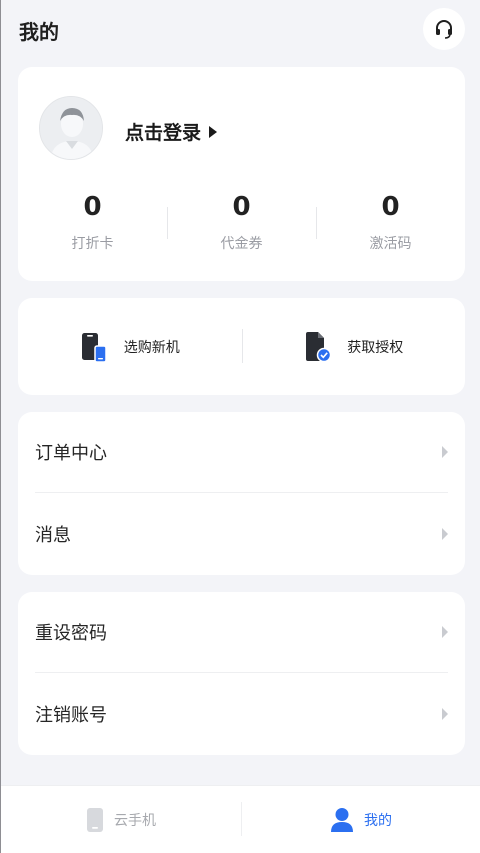 This screenshot has width=480, height=853. Describe the element at coordinates (163, 133) in the screenshot. I see `login-text: 点击登录` at that location.